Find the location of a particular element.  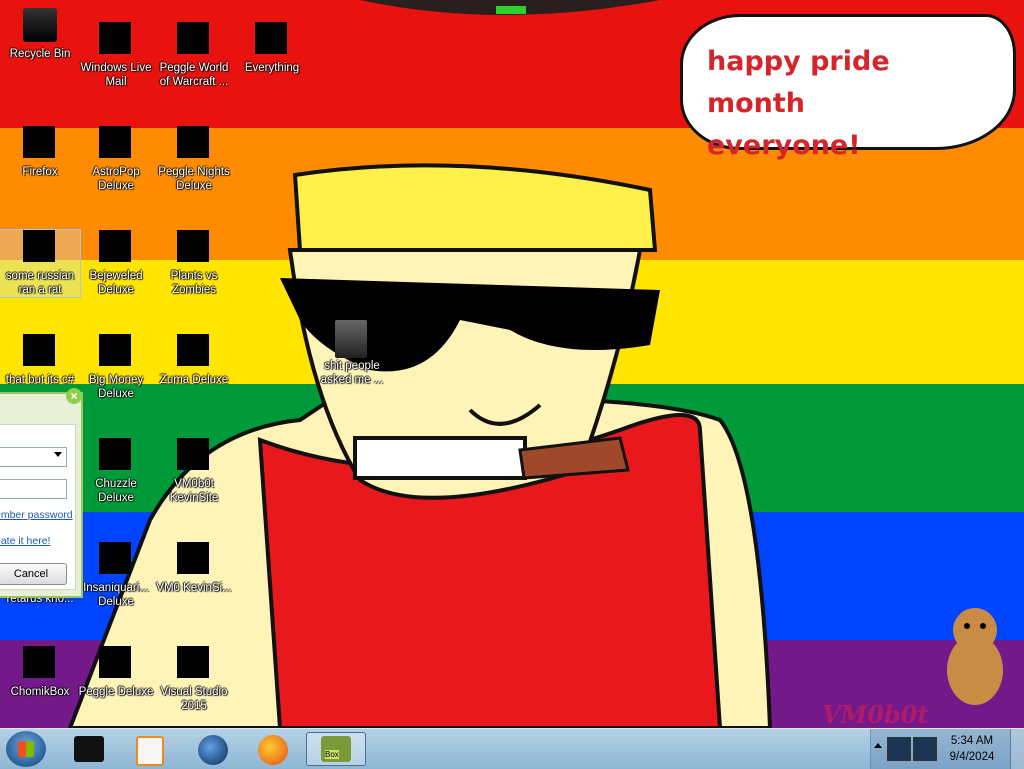

globe-icon is located at coordinates (213, 750).